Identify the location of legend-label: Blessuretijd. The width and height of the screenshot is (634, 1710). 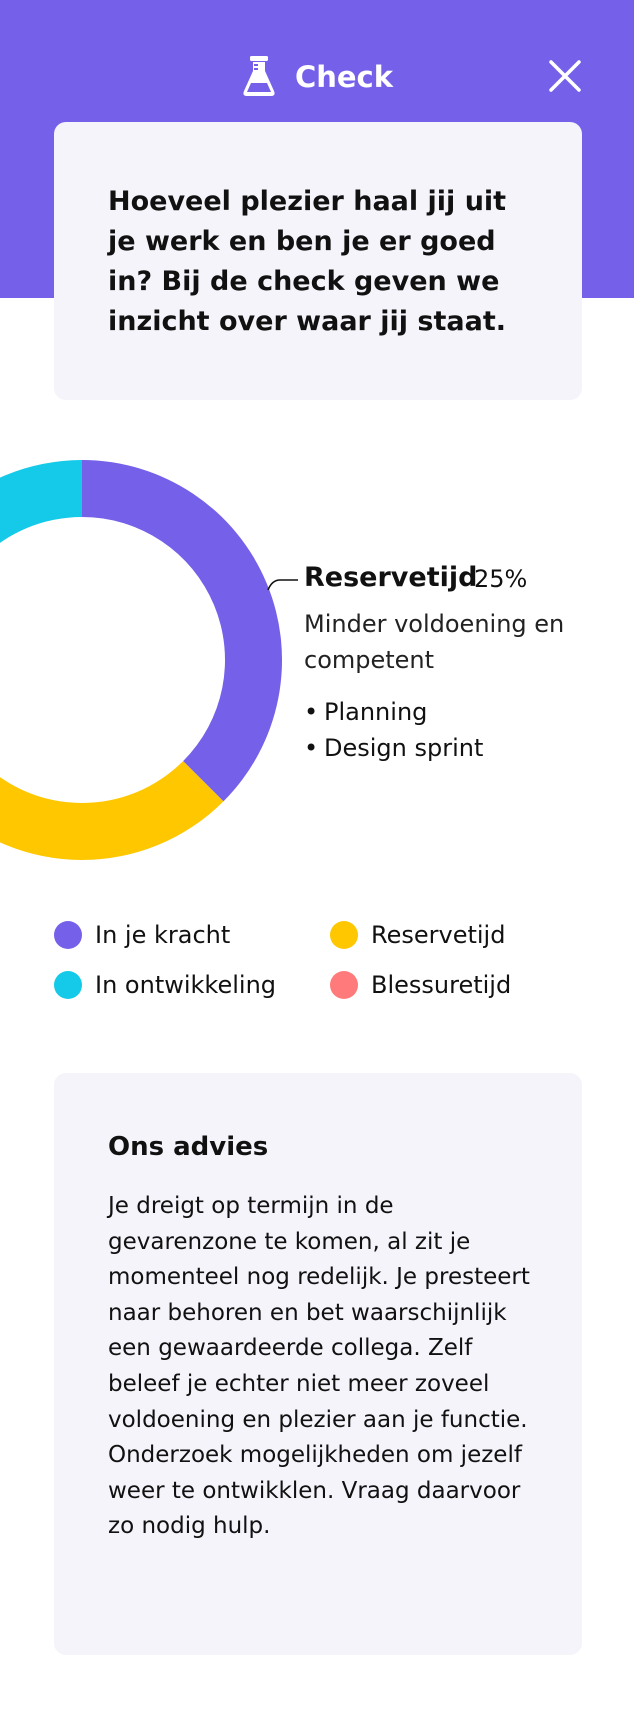
(441, 985).